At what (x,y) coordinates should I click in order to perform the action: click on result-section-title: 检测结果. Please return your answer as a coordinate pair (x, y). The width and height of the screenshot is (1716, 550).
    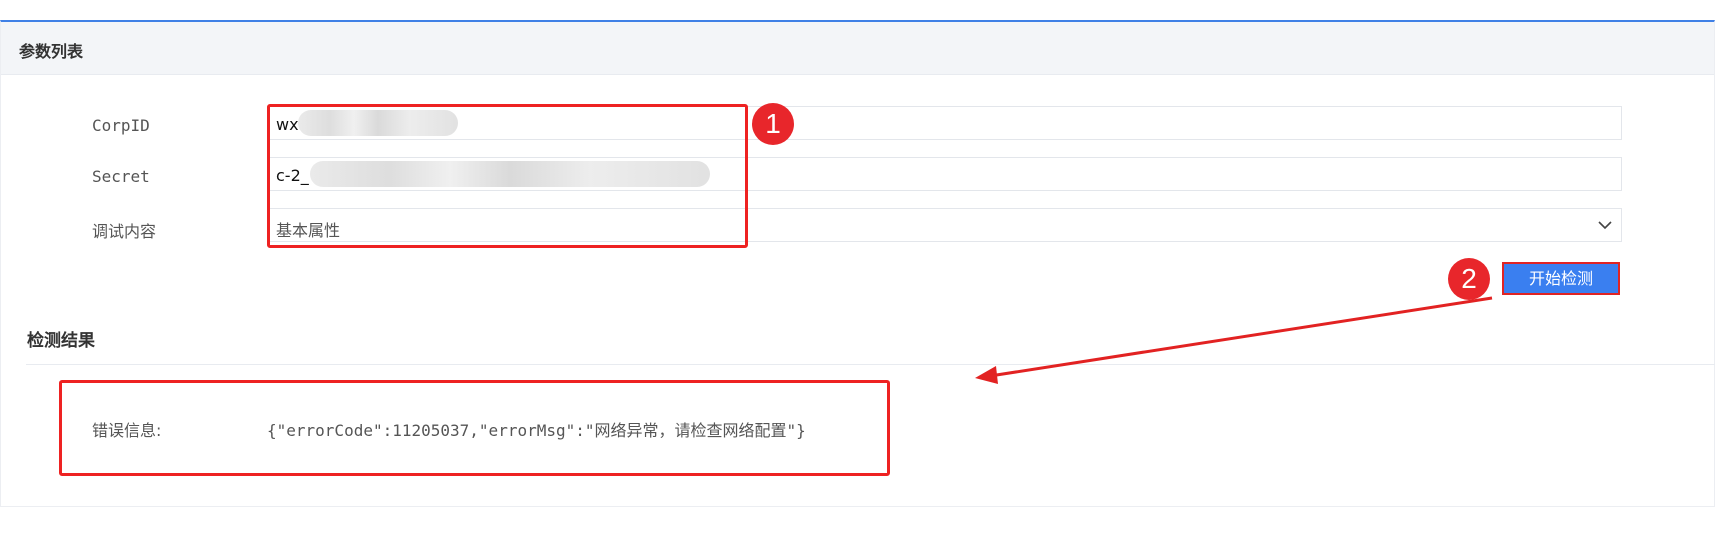
    Looking at the image, I should click on (61, 341).